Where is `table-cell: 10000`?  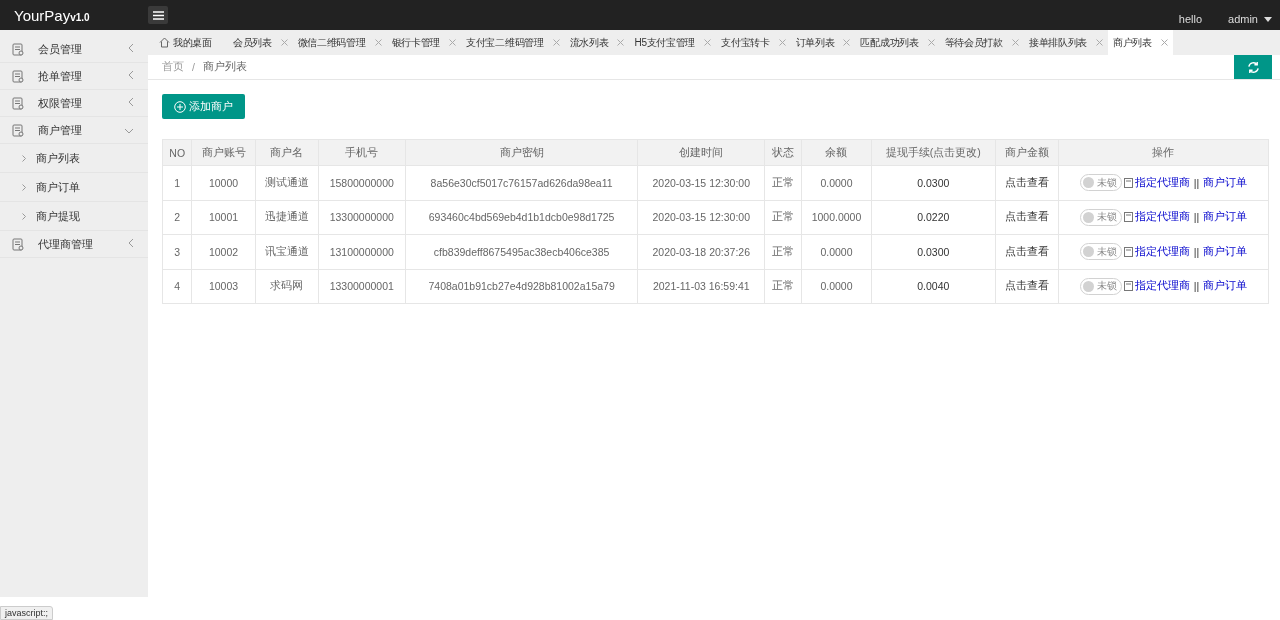 table-cell: 10000 is located at coordinates (223, 182).